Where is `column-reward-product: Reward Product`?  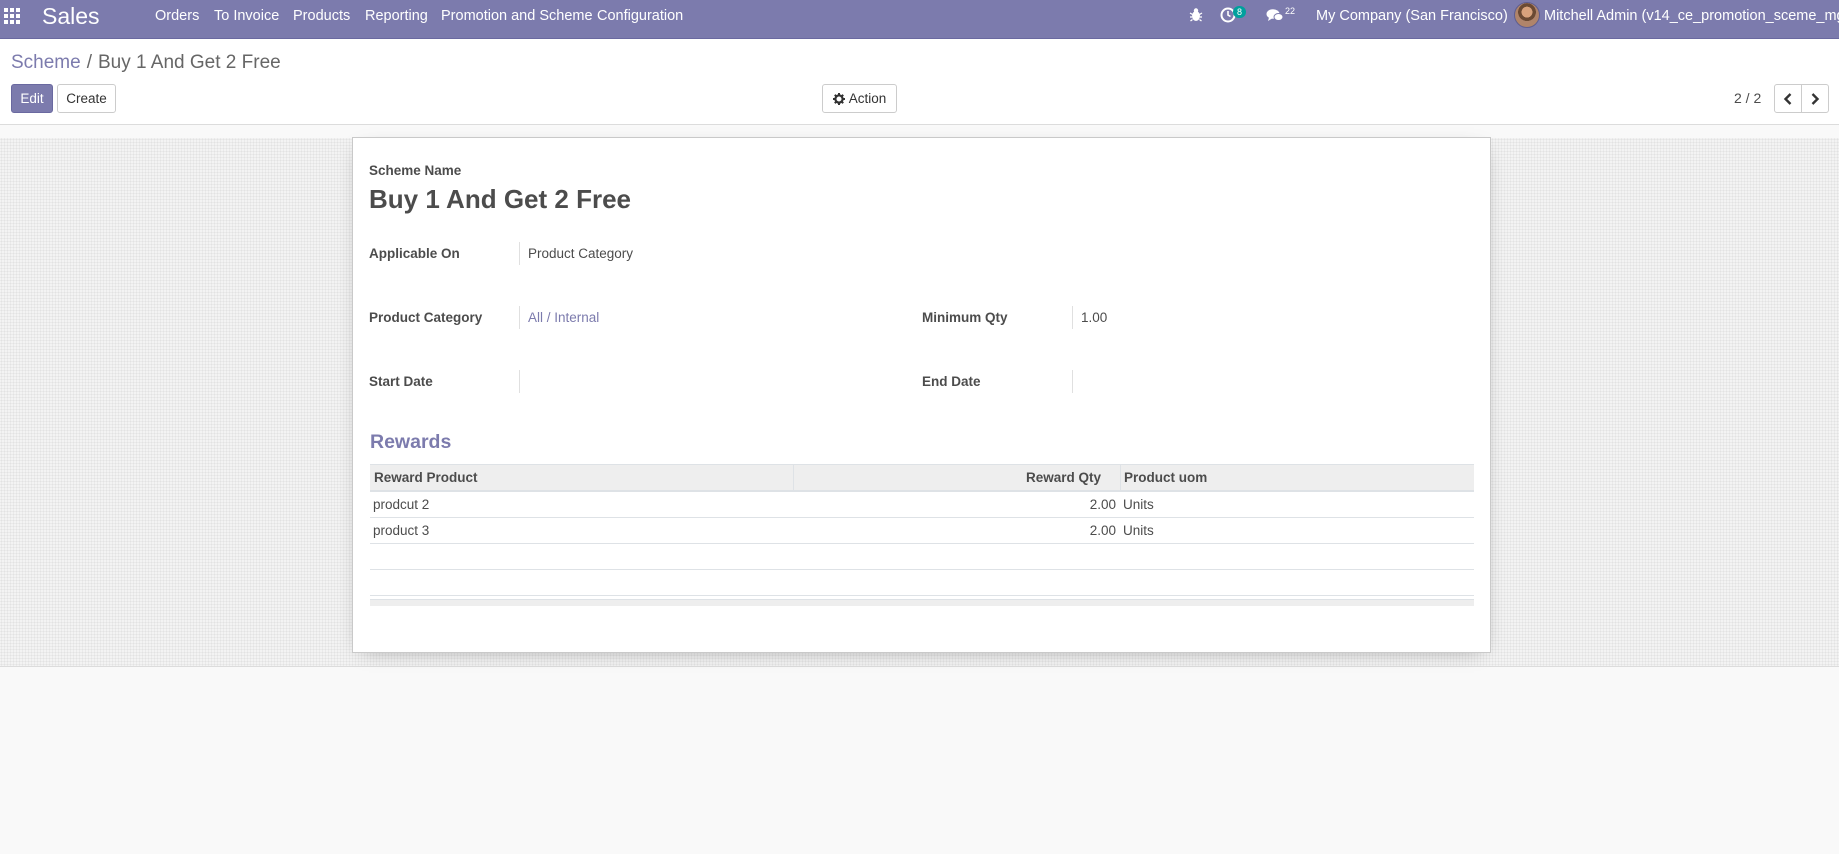
column-reward-product: Reward Product is located at coordinates (426, 478).